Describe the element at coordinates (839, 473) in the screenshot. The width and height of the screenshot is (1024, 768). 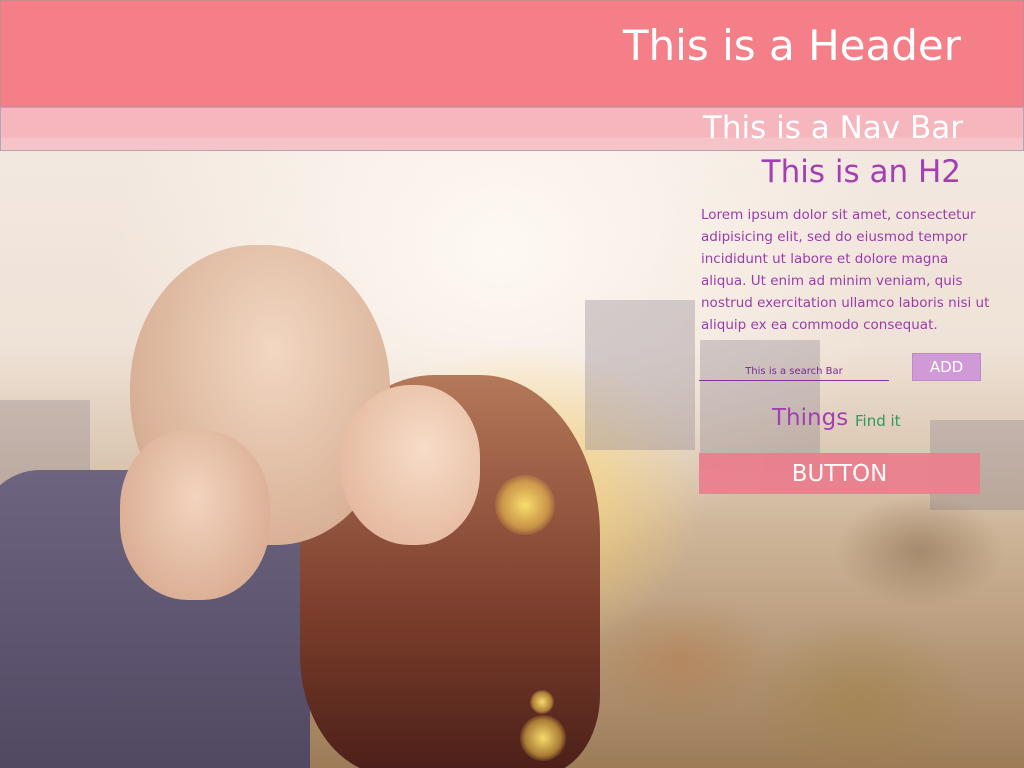
I see `primary-button: BUTTON` at that location.